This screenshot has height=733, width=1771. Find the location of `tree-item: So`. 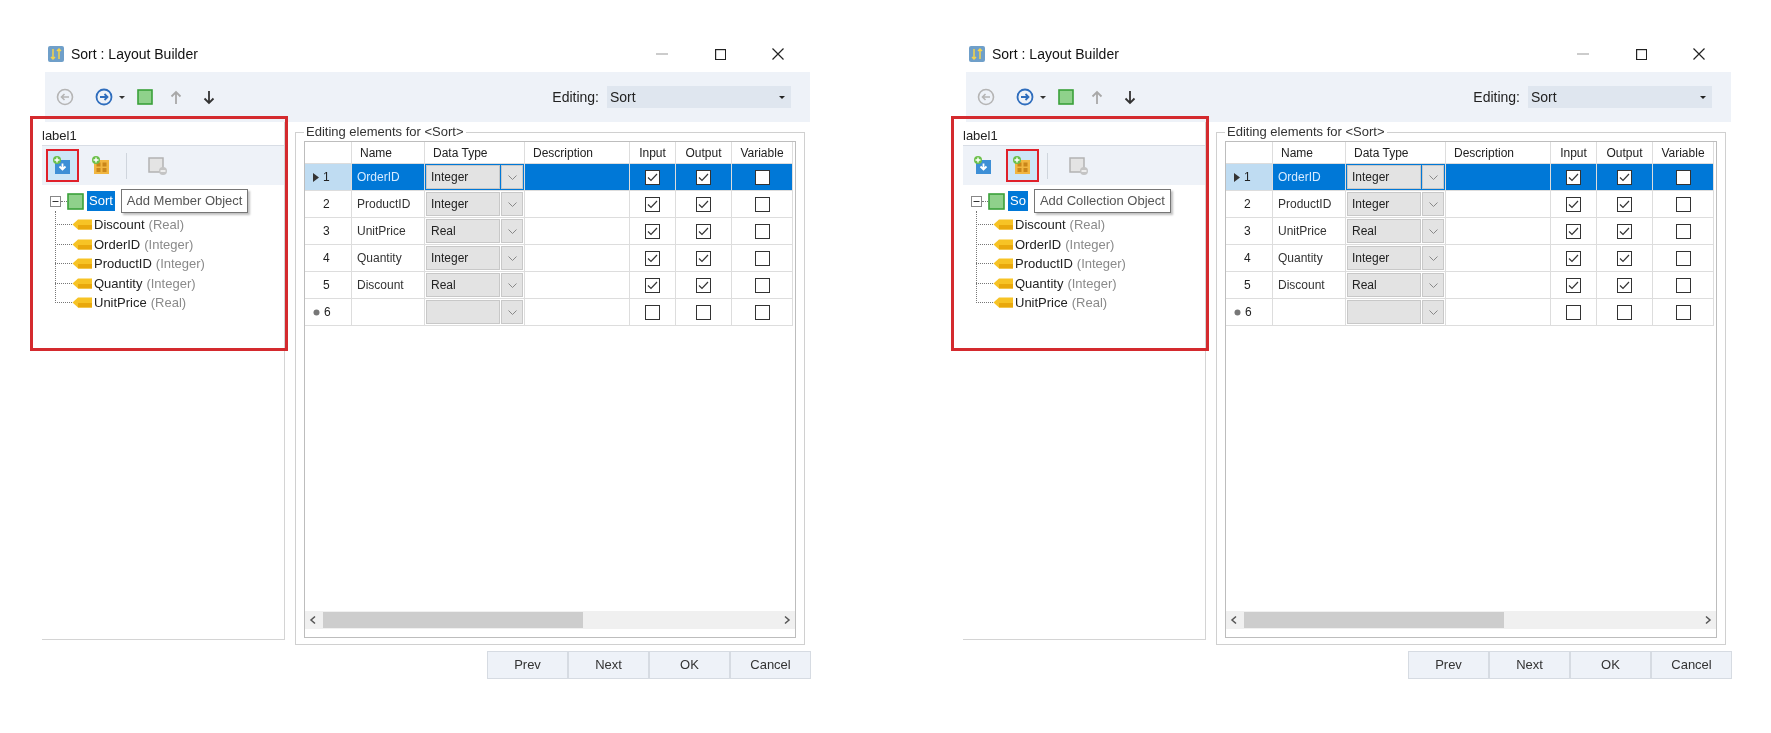

tree-item: So is located at coordinates (1018, 201).